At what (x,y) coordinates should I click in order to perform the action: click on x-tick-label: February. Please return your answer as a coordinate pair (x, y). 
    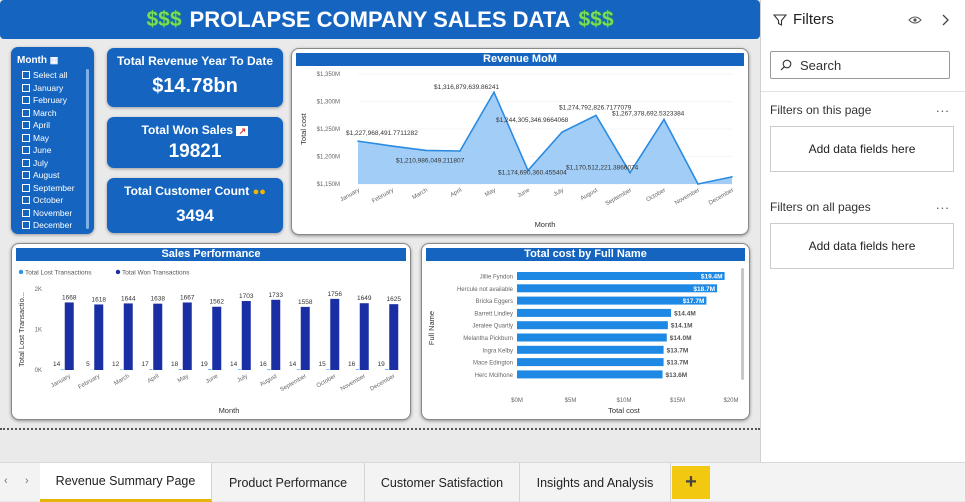
    Looking at the image, I should click on (383, 196).